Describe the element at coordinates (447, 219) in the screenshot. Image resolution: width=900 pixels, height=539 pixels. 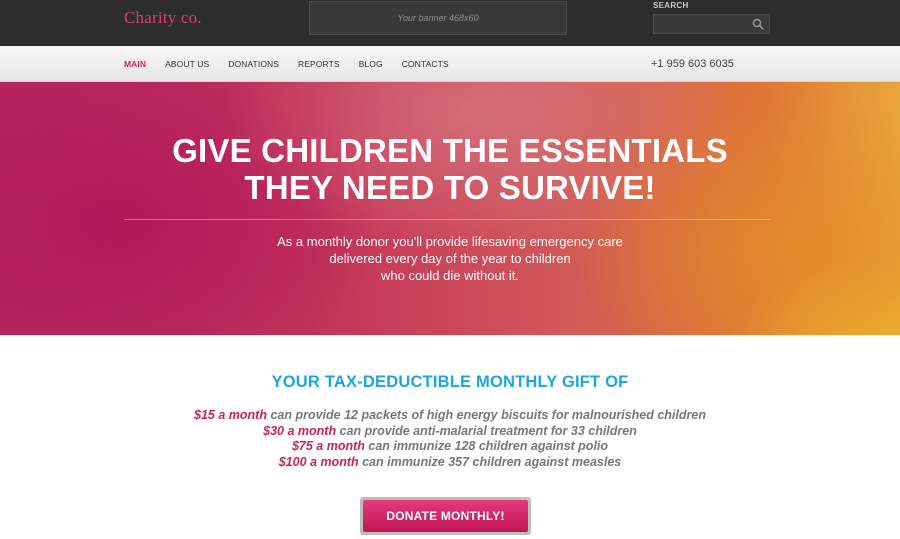
I see `hero-divider` at that location.